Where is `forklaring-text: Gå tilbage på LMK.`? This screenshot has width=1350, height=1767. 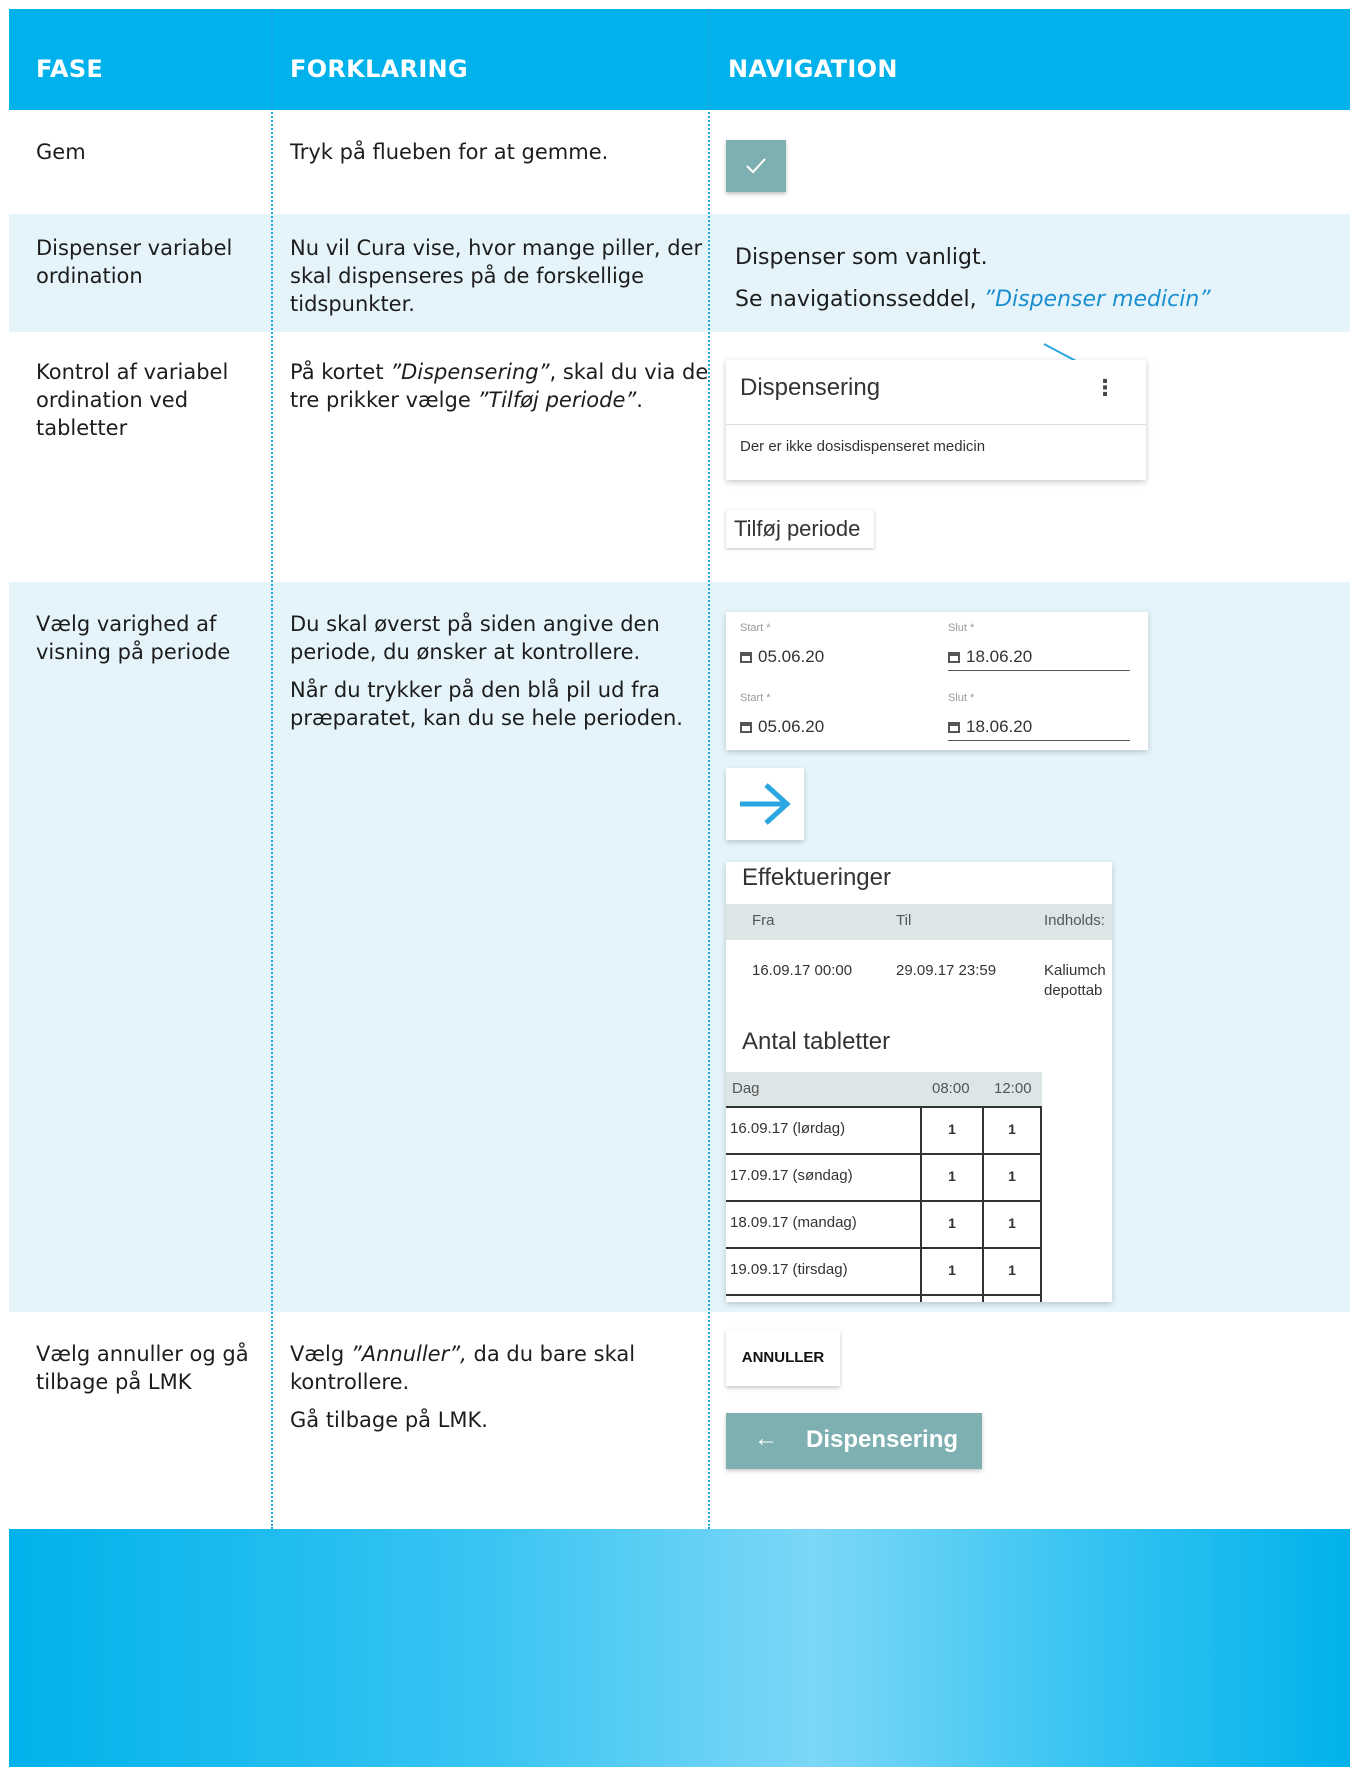
forklaring-text: Gå tilbage på LMK. is located at coordinates (389, 1420).